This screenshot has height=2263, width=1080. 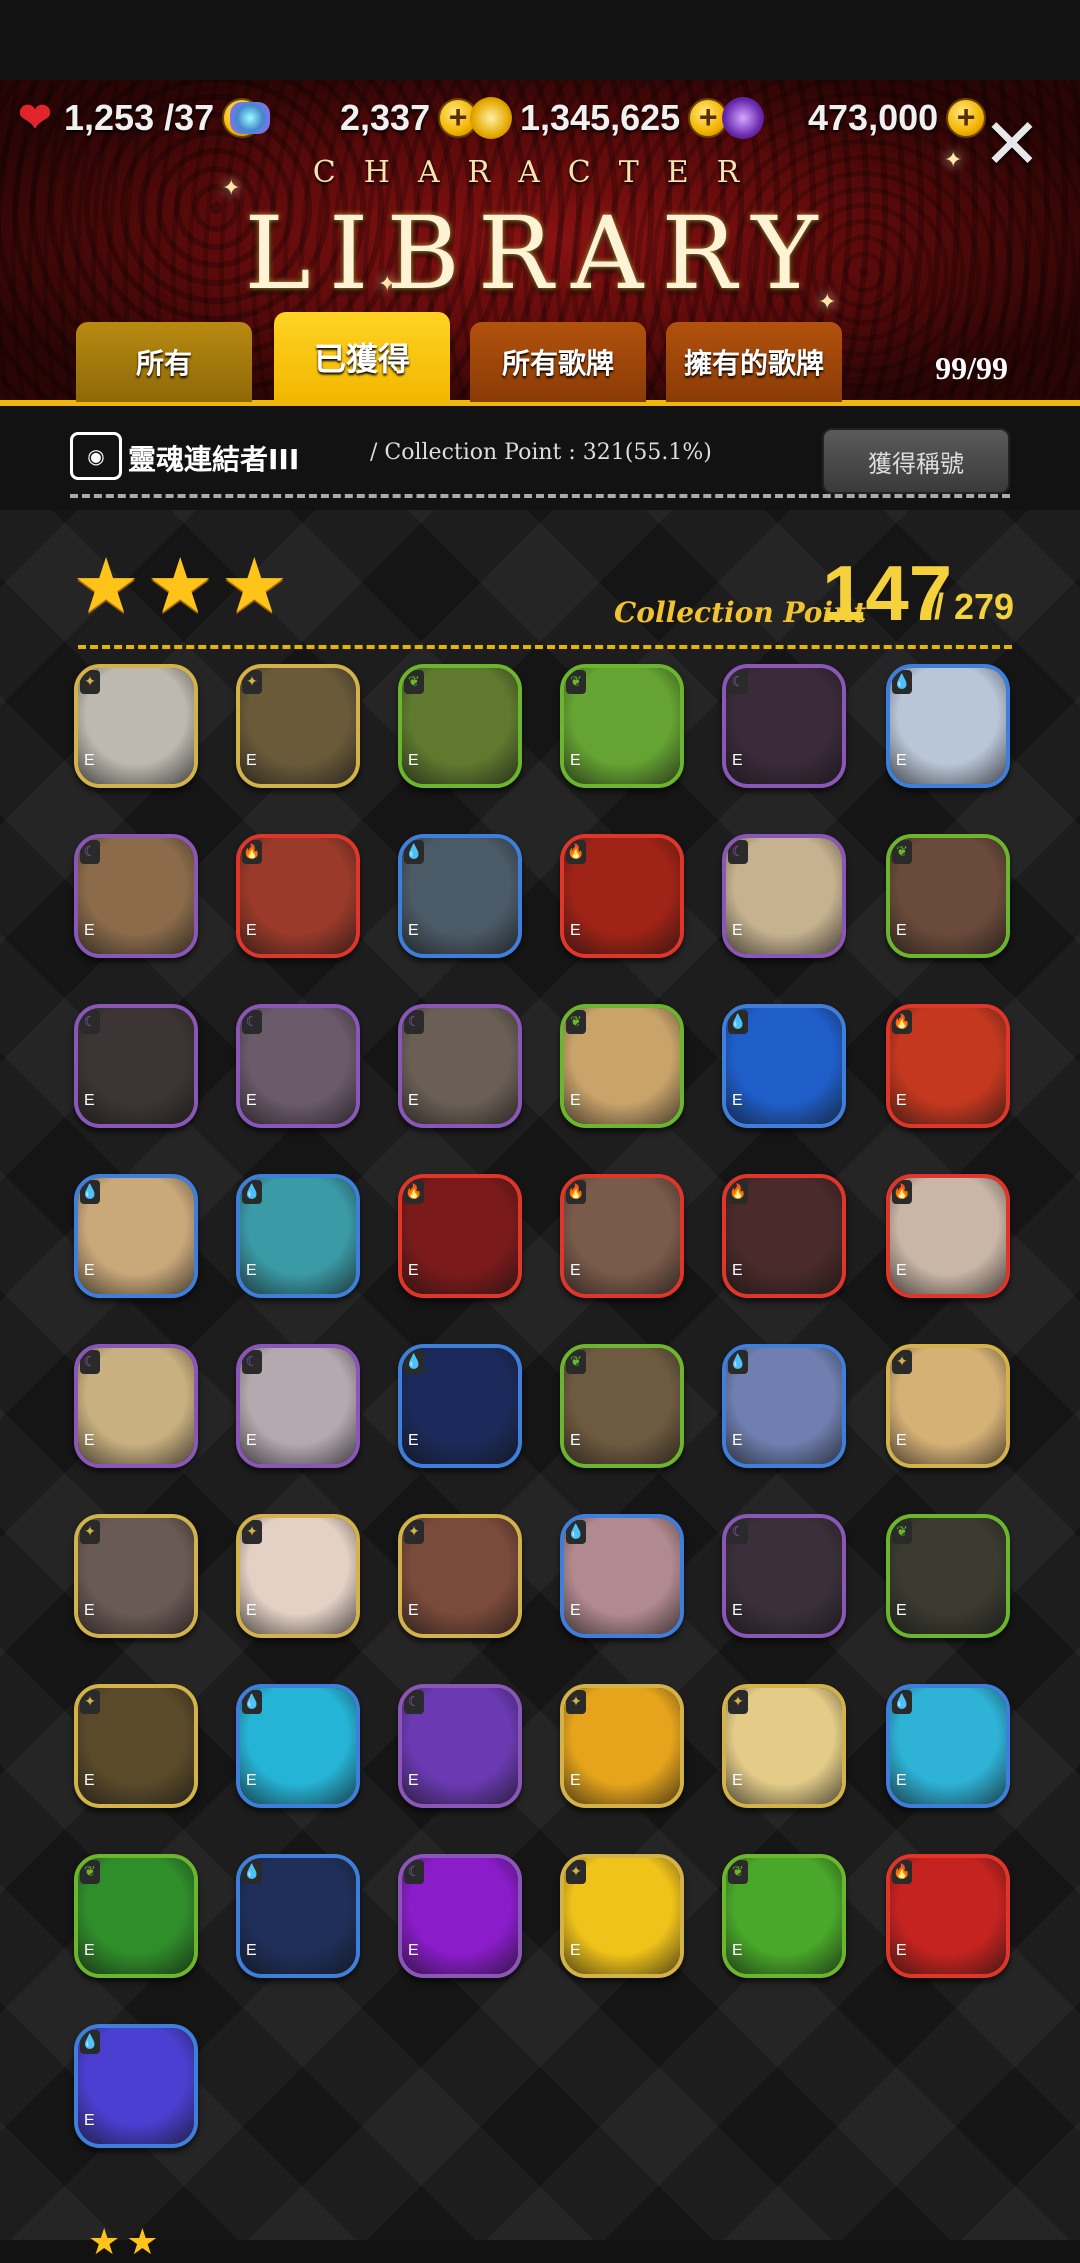 What do you see at coordinates (90, 1192) in the screenshot?
I see `element-icon: 💧` at bounding box center [90, 1192].